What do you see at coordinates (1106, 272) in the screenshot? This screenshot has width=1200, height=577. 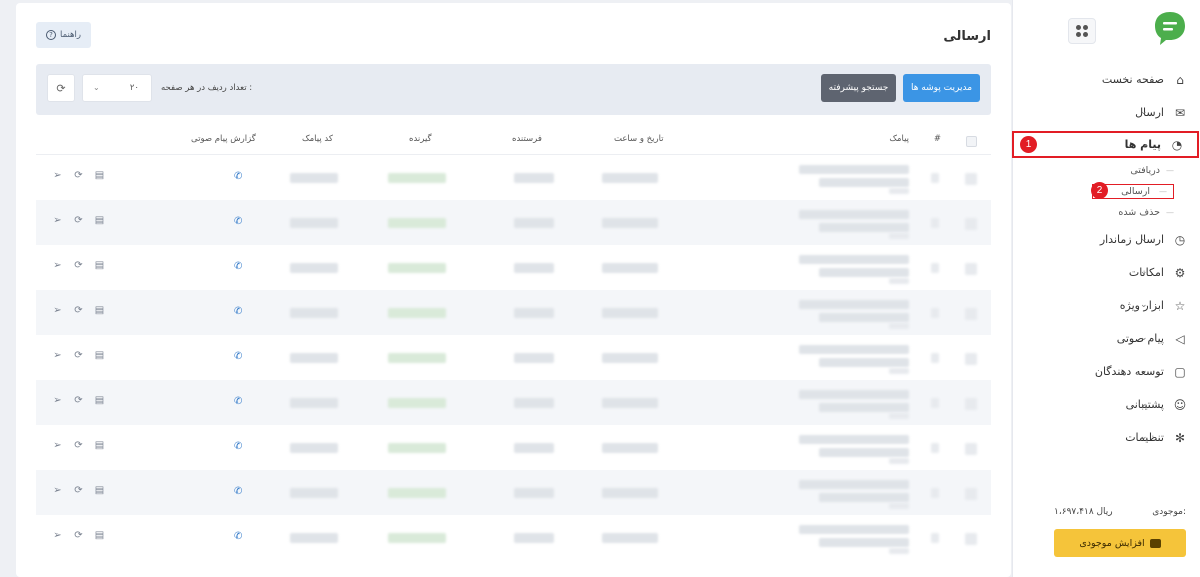 I see `sidebar-item-features: ⚙ امکانات ⌄` at bounding box center [1106, 272].